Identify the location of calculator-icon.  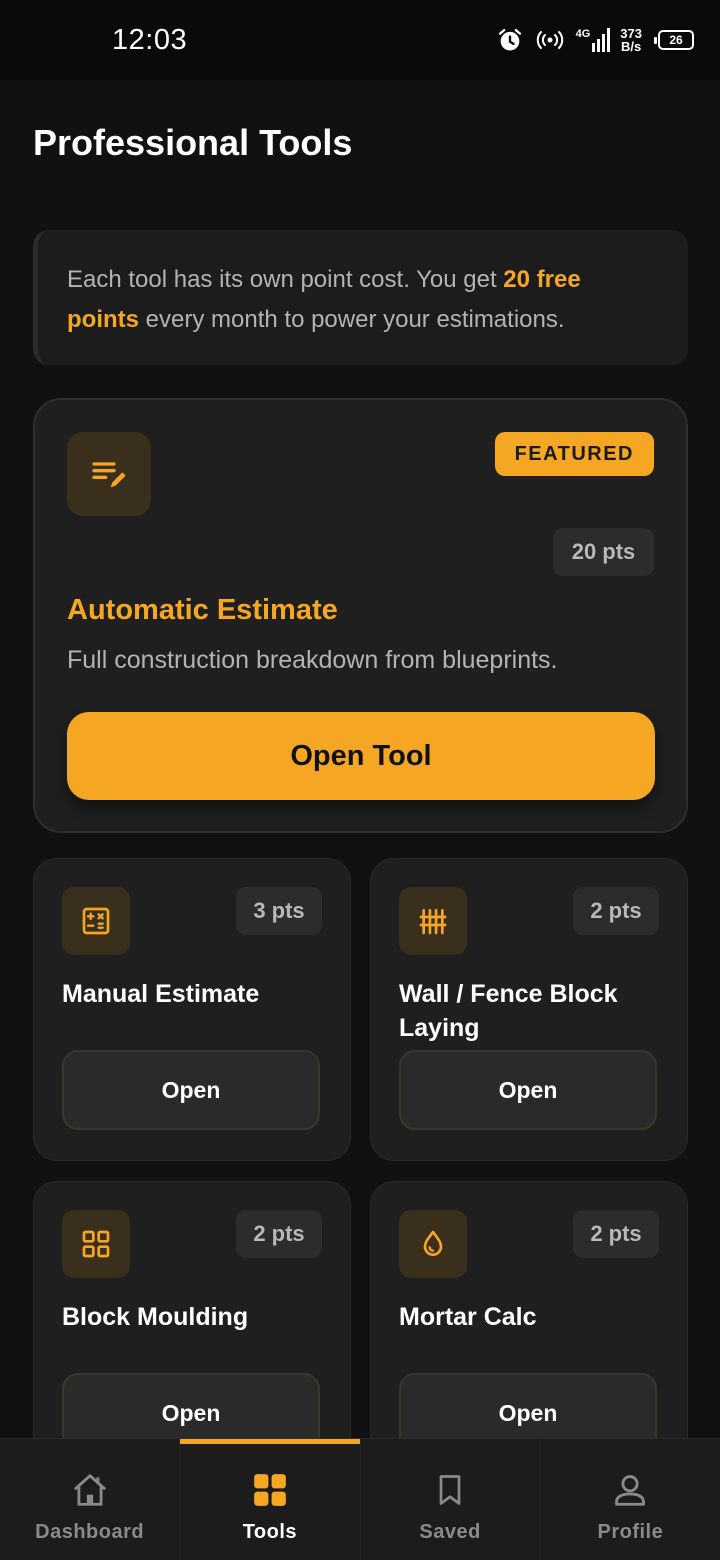
(96, 921).